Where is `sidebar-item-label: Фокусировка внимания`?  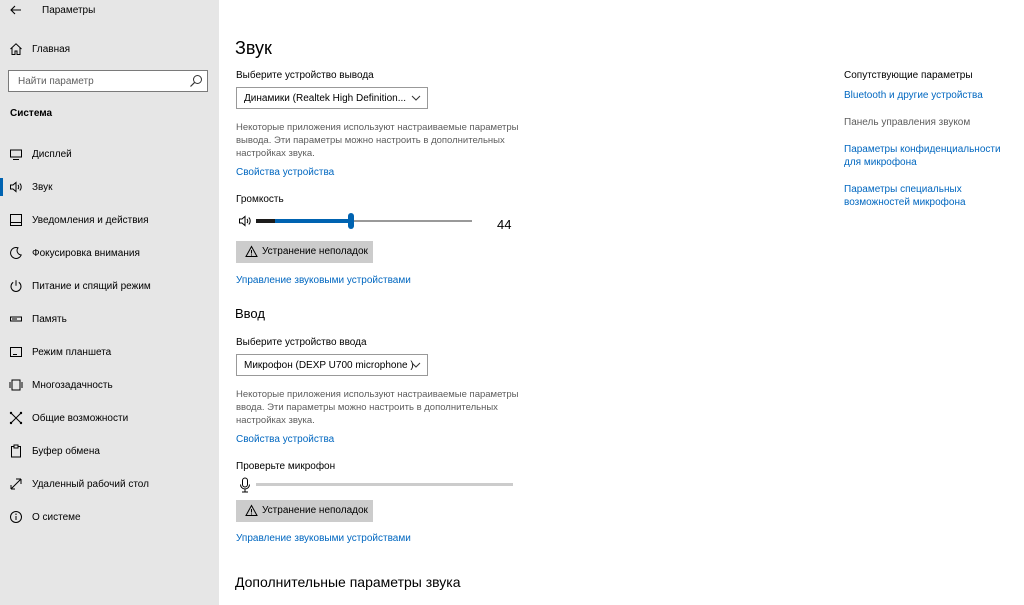
sidebar-item-label: Фокусировка внимания is located at coordinates (86, 253).